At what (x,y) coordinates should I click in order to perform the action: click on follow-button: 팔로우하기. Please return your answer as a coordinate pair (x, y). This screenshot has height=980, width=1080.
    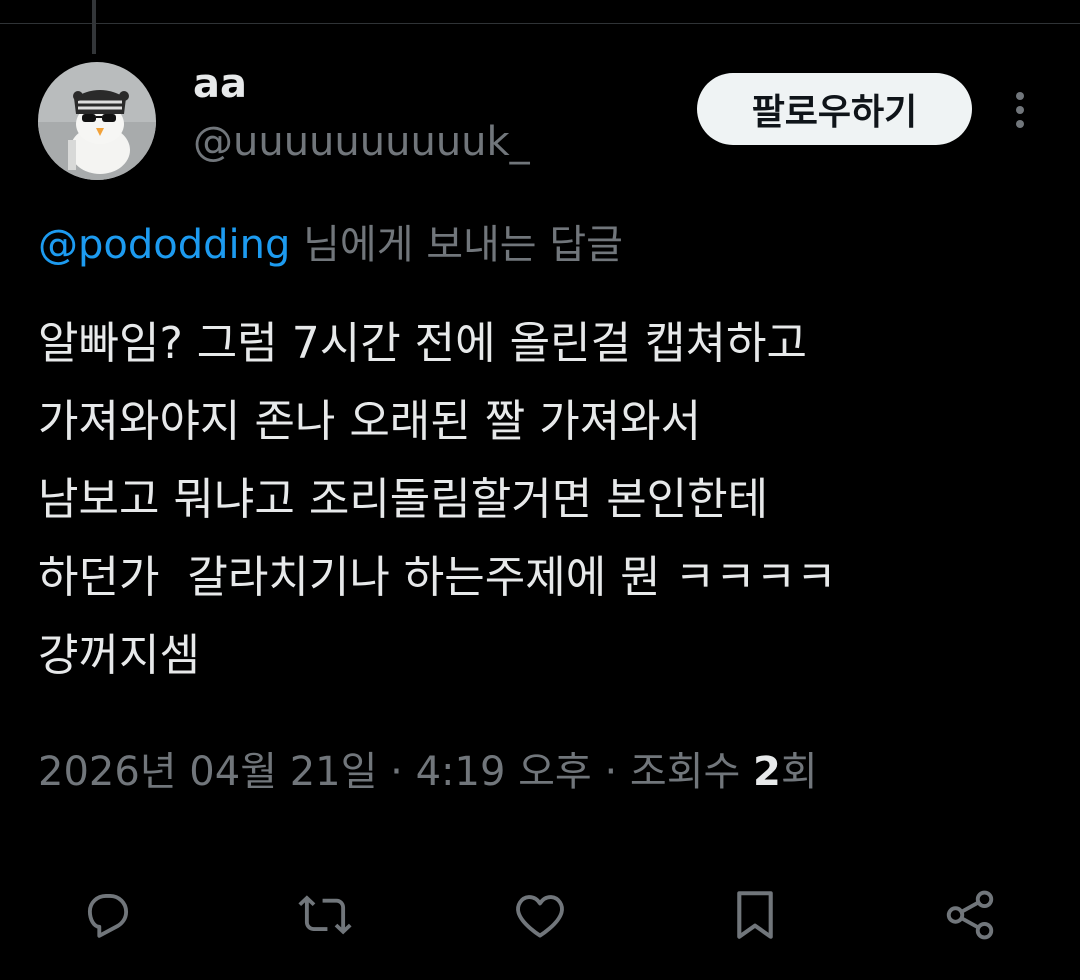
    Looking at the image, I should click on (834, 109).